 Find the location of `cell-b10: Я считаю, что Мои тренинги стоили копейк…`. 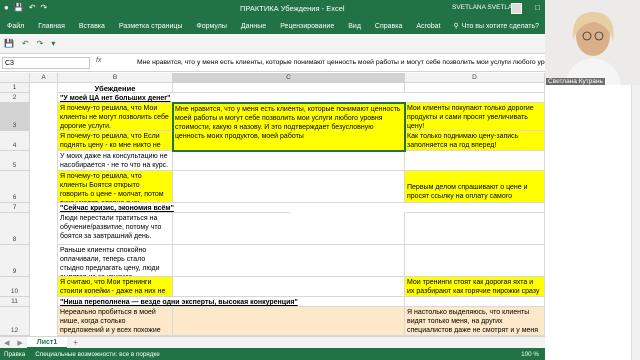

cell-b10: Я считаю, что Мои тренинги стоили копейк… is located at coordinates (115, 287).